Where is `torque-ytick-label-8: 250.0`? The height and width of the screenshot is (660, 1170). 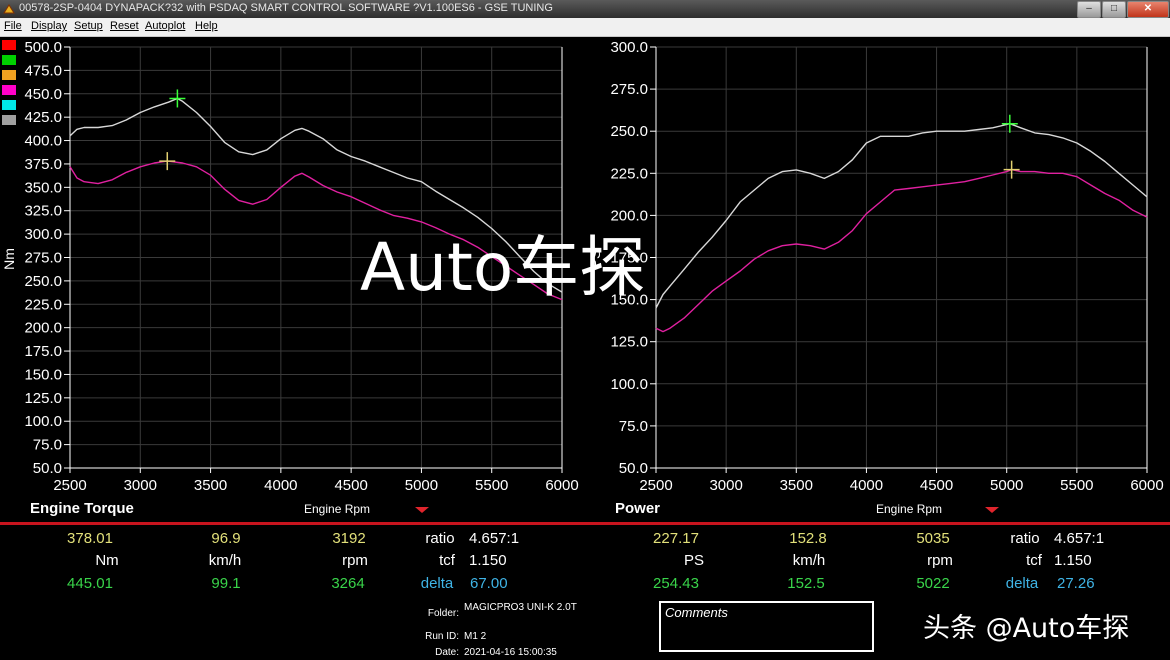
torque-ytick-label-8: 250.0 is located at coordinates (43, 281).